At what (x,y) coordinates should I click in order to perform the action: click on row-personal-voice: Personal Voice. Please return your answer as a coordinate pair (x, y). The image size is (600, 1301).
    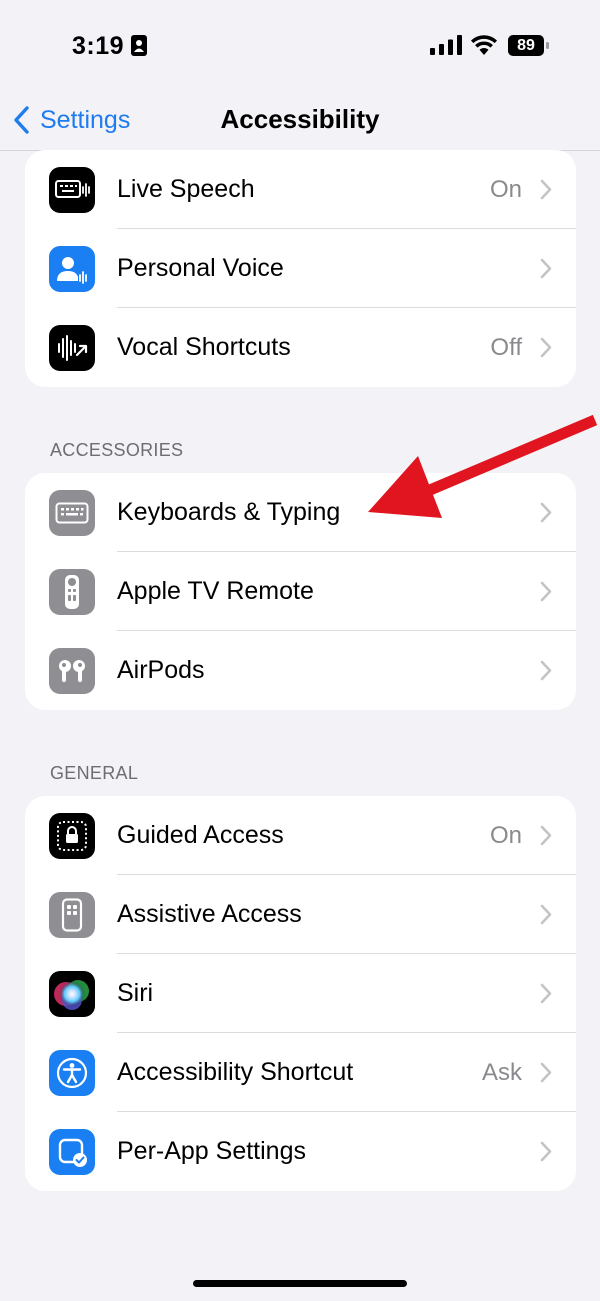
    Looking at the image, I should click on (300, 268).